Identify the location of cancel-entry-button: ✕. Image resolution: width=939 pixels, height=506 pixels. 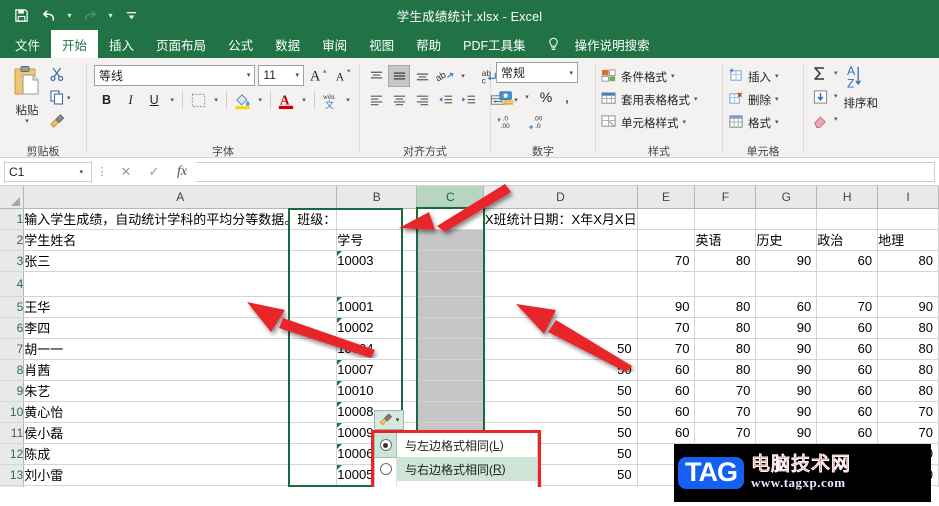
(126, 172).